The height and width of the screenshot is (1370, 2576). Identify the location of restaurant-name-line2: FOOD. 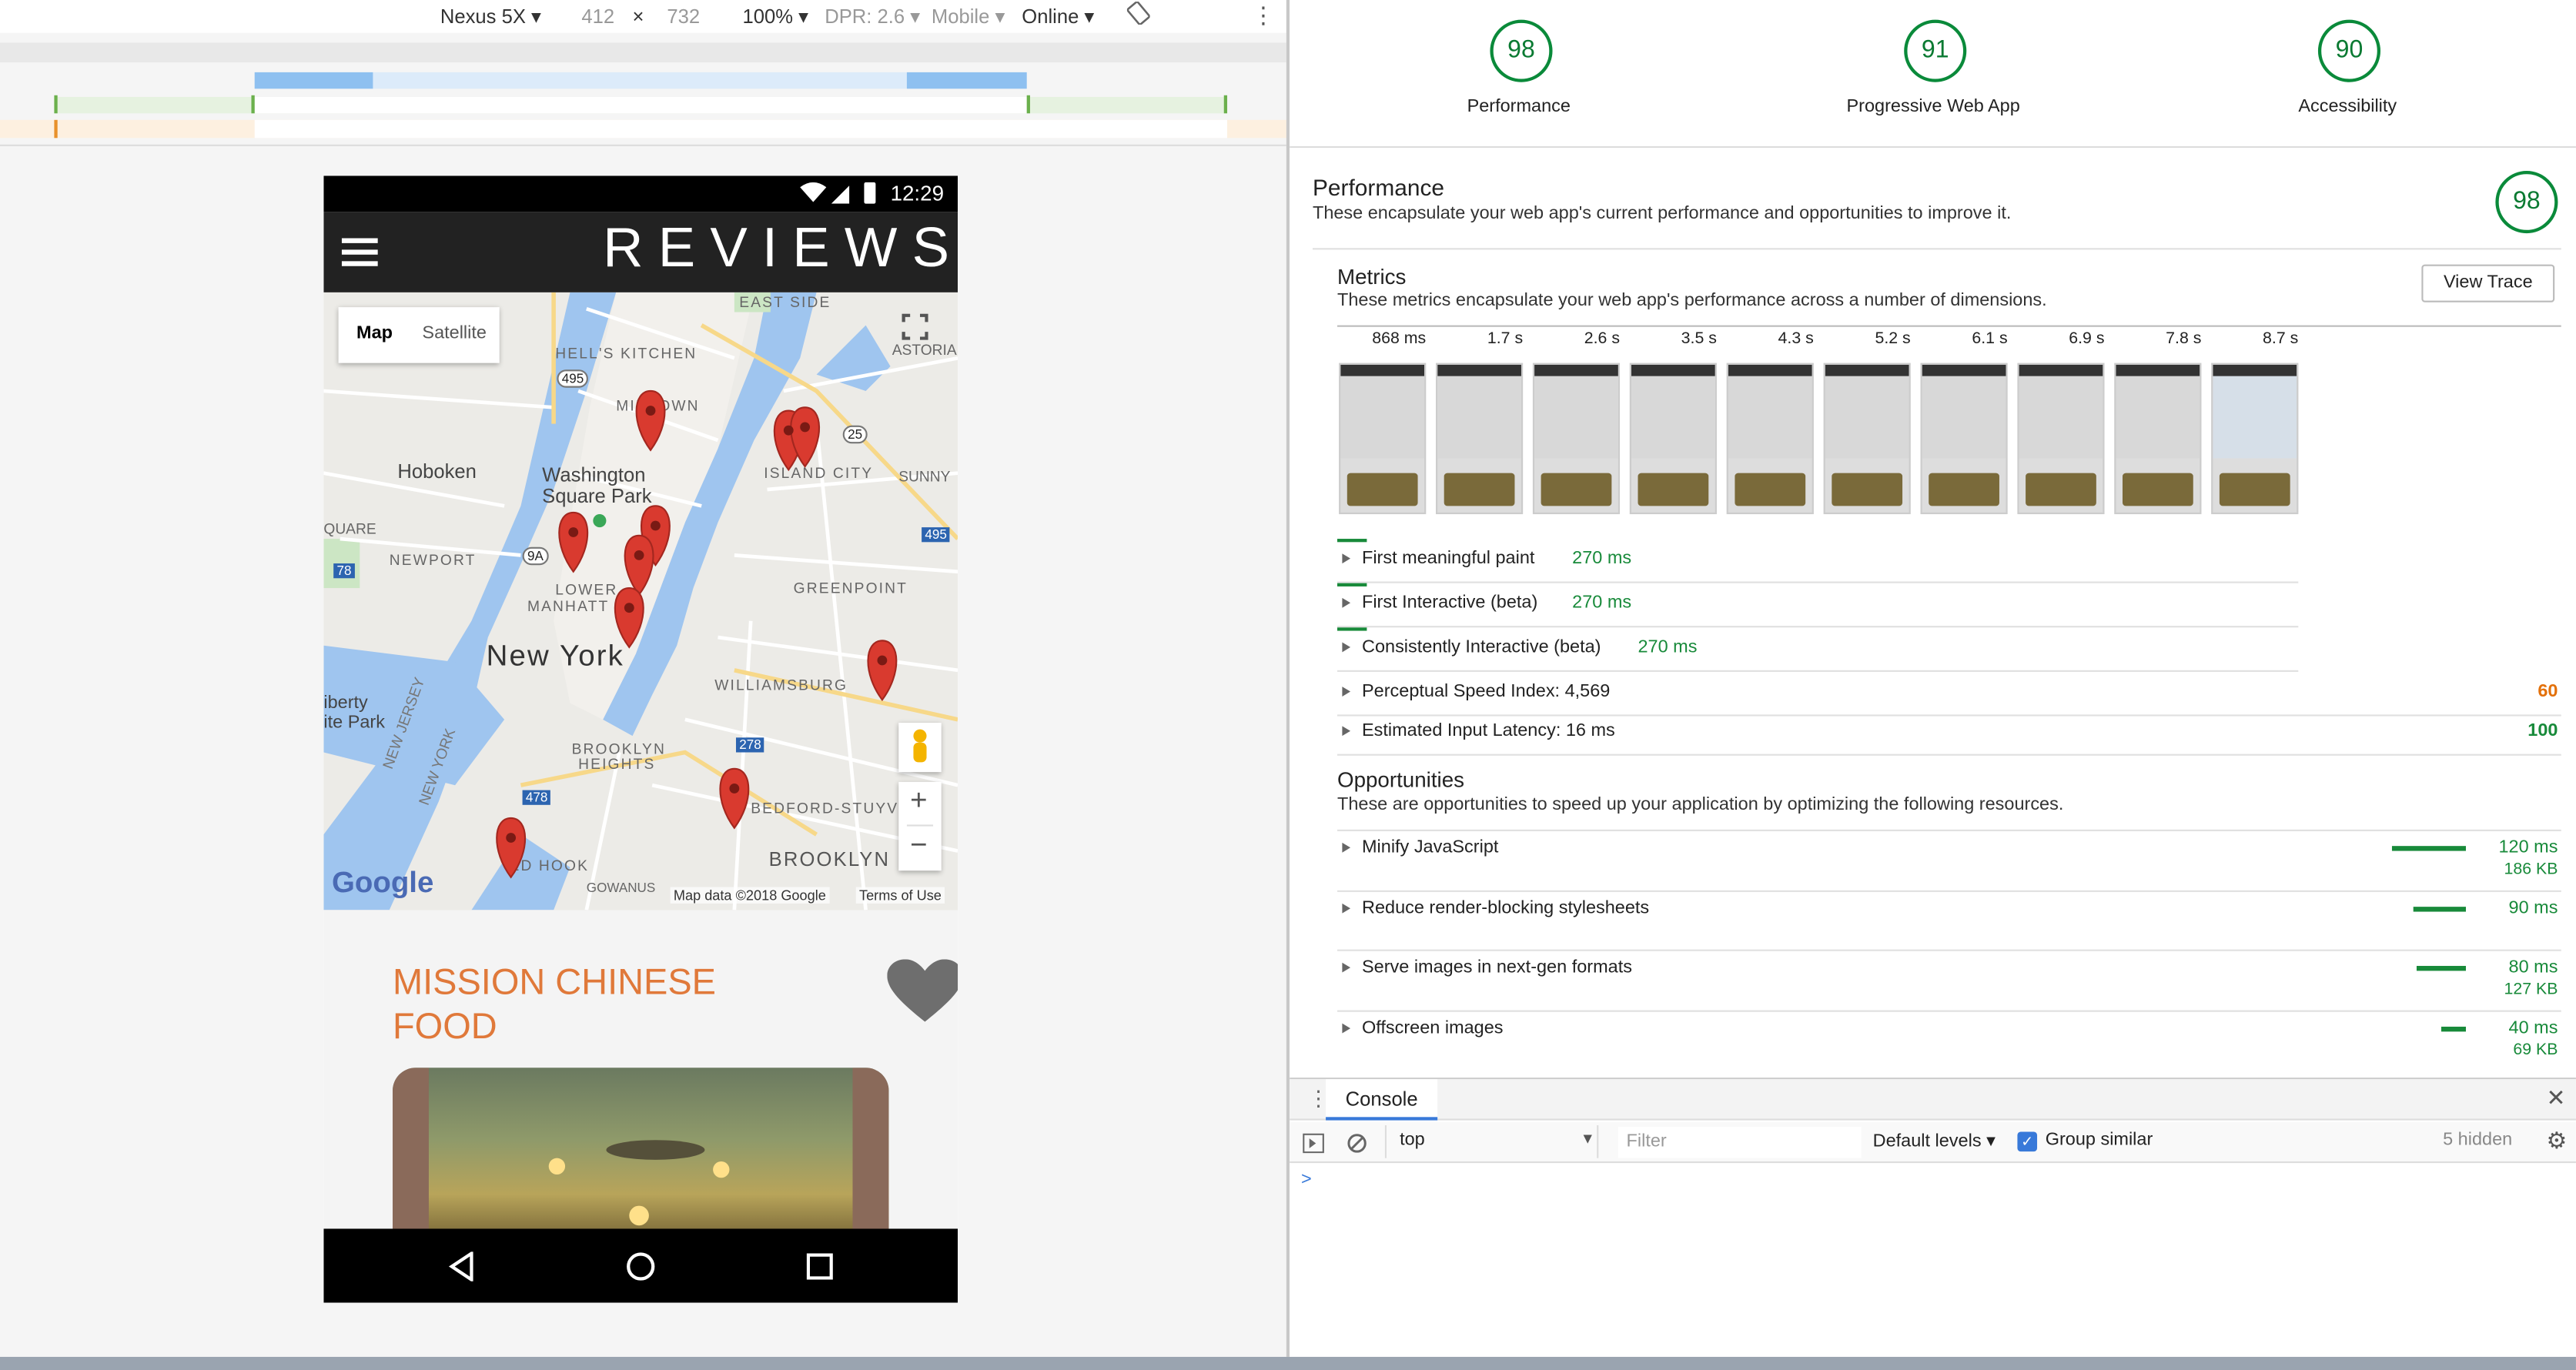
(445, 1026).